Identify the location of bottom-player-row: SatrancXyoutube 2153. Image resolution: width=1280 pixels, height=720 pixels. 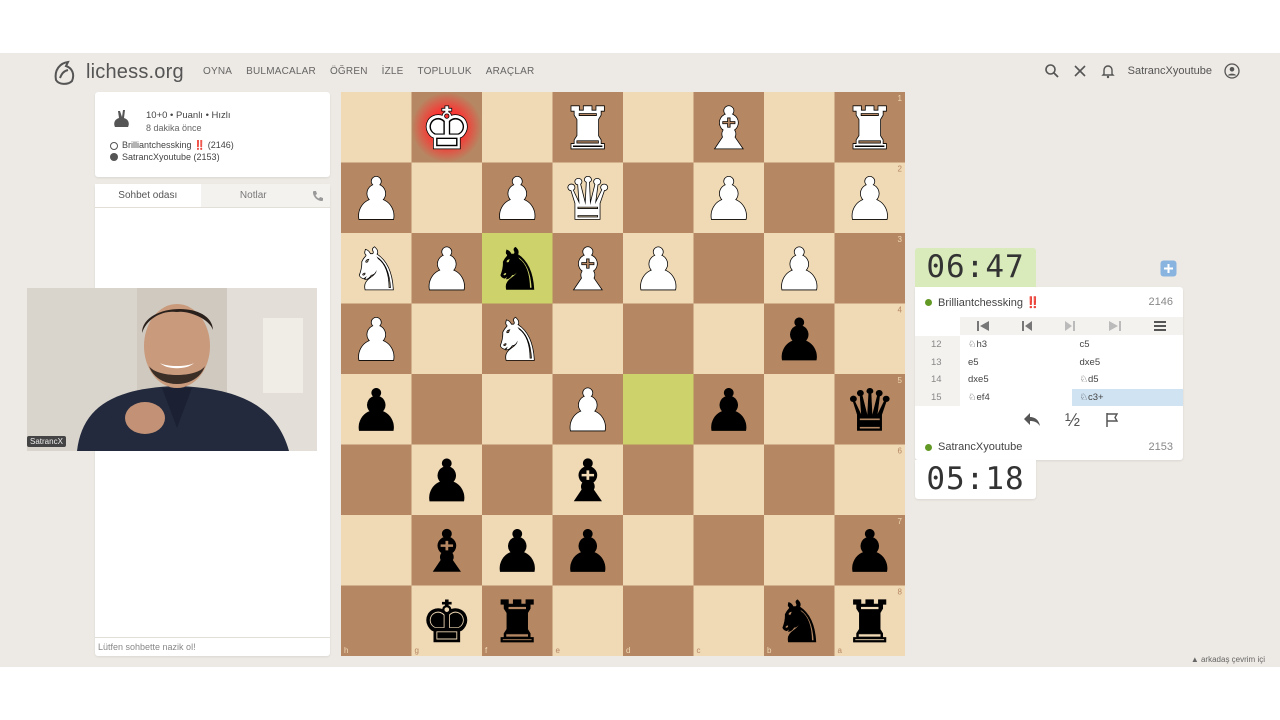
(1049, 447).